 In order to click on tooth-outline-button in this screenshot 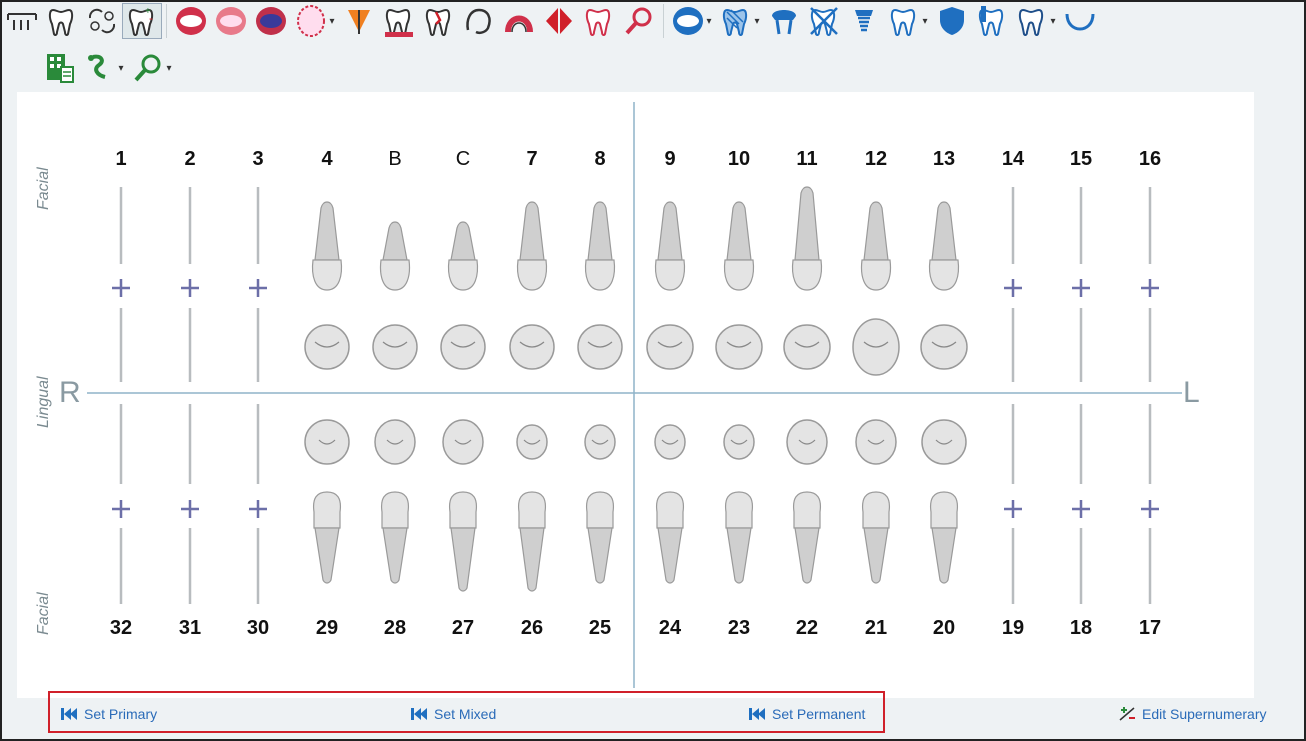, I will do `click(479, 21)`.